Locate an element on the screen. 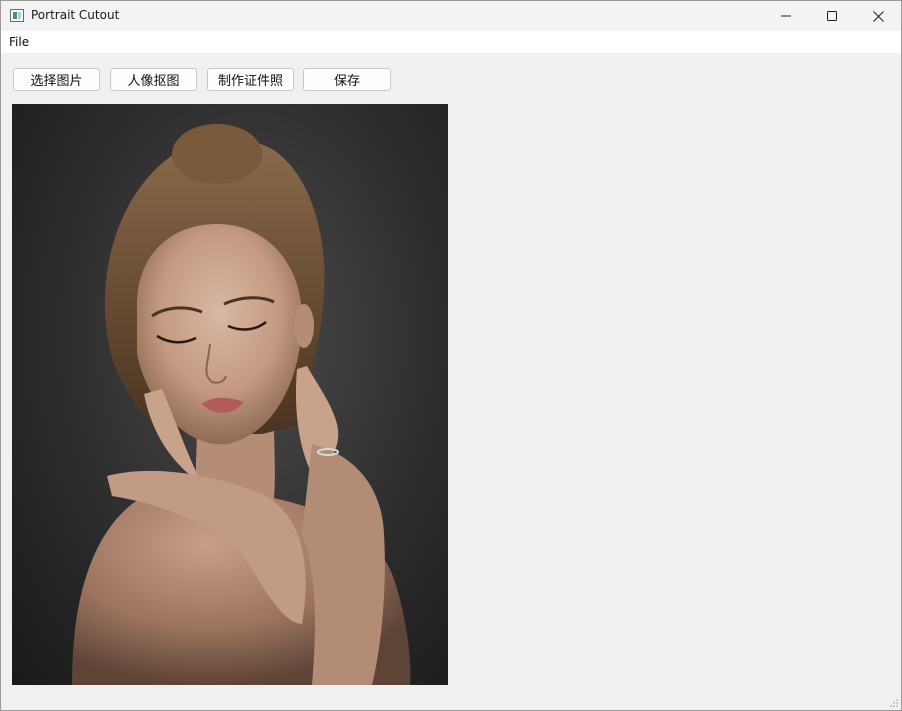  save-button: 保存 is located at coordinates (347, 79).